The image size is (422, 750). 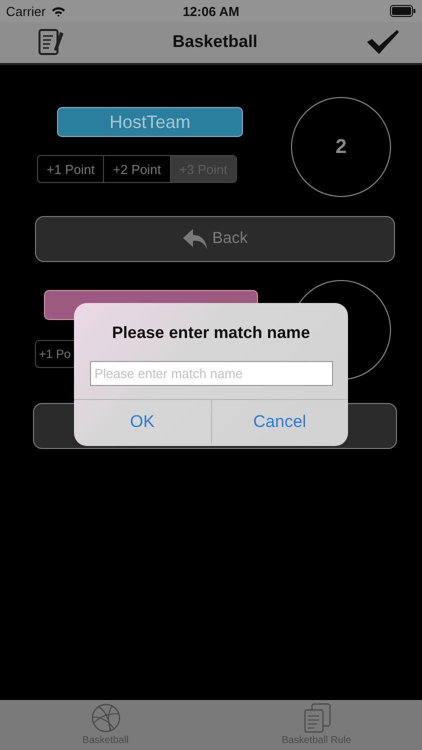 What do you see at coordinates (383, 41) in the screenshot?
I see `checkmark-icon` at bounding box center [383, 41].